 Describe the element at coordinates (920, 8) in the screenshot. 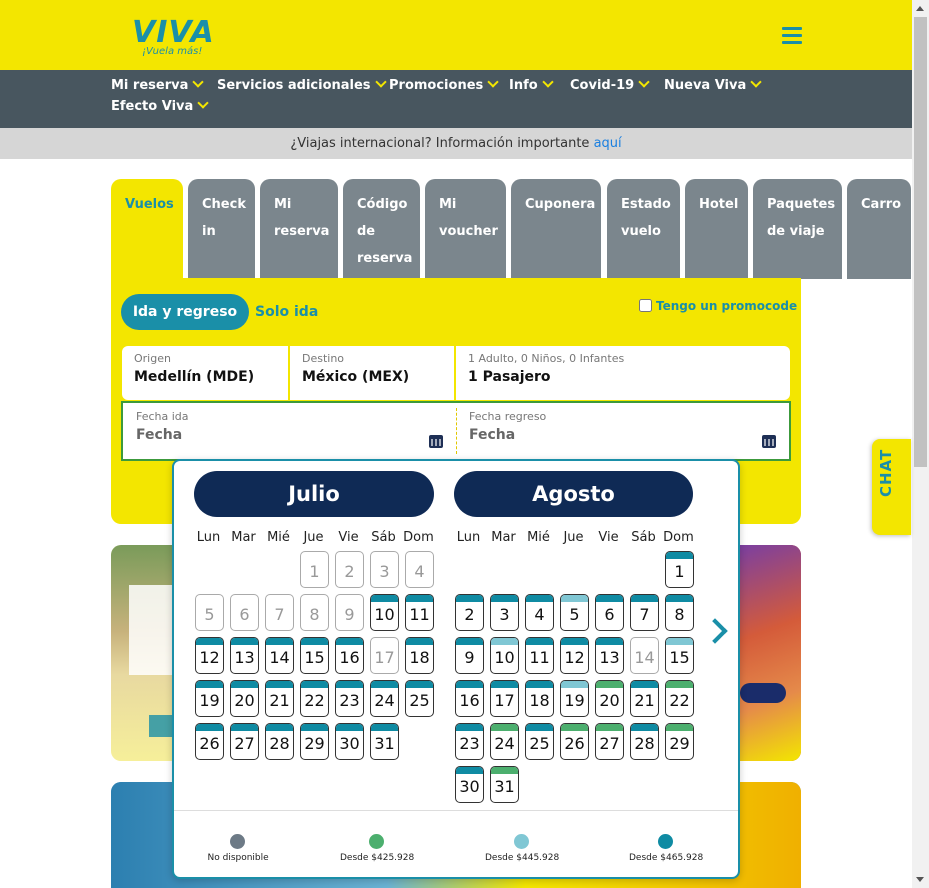

I see `scroll-up-icon` at that location.